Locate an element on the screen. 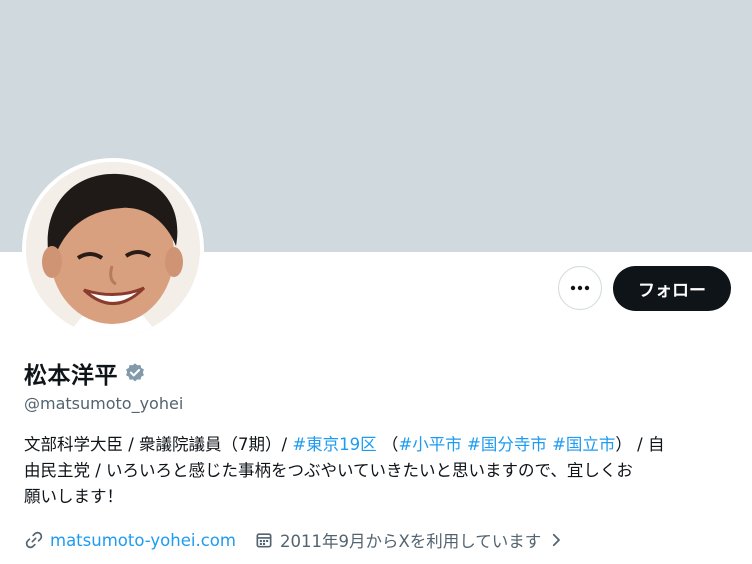 This screenshot has height=564, width=752. website-item: matsumoto-yohei.com is located at coordinates (130, 540).